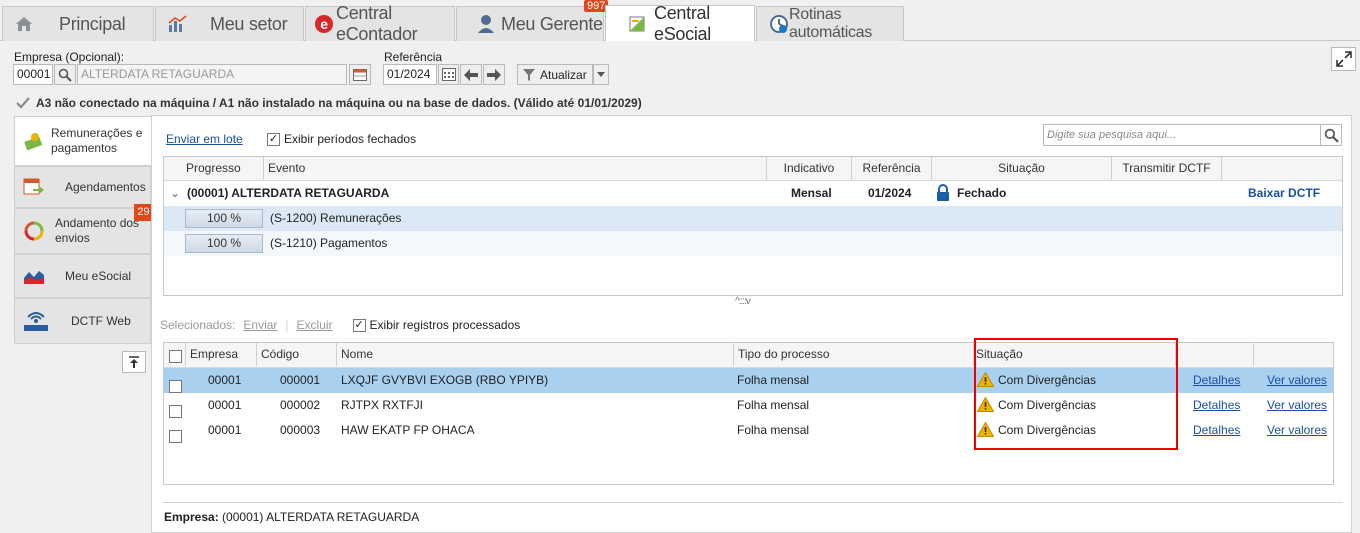 Image resolution: width=1360 pixels, height=533 pixels. What do you see at coordinates (105, 187) in the screenshot?
I see `sidebar-item-label: Agendamentos` at bounding box center [105, 187].